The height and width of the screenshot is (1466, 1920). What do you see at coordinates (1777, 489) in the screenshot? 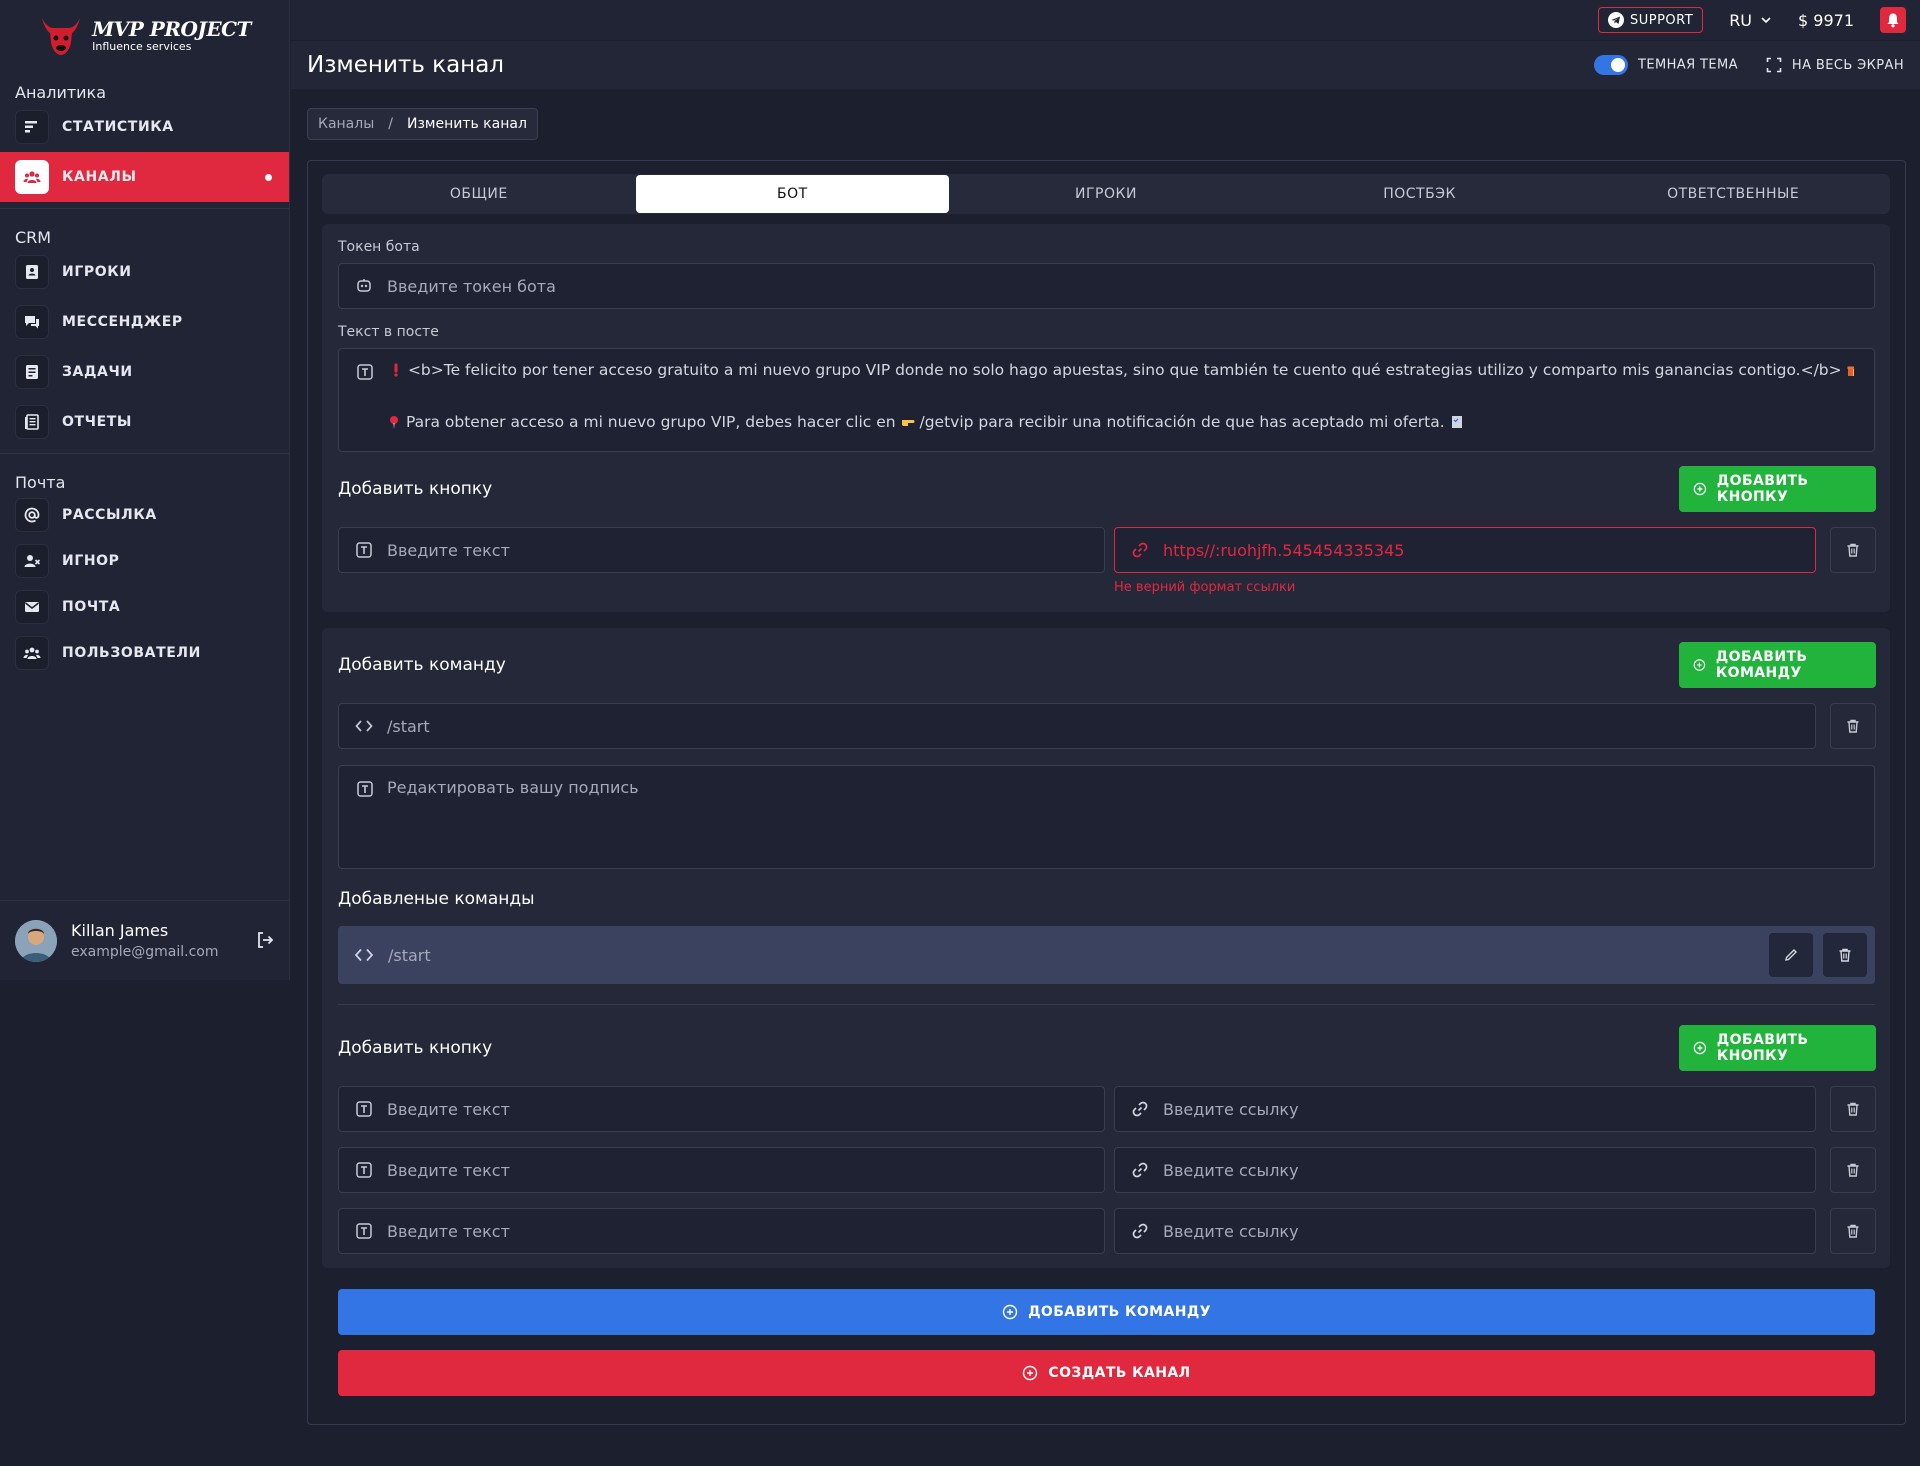
I see `add-button-button: ДОБАВИТЬ КНОПКУ` at bounding box center [1777, 489].